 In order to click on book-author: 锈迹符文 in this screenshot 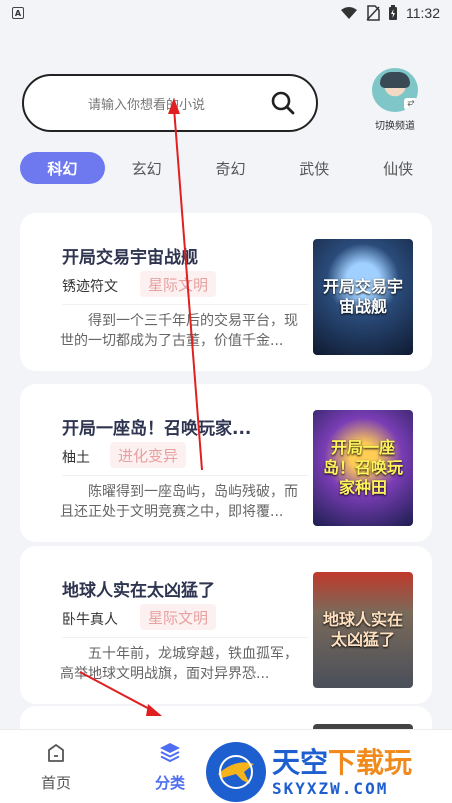, I will do `click(90, 287)`.